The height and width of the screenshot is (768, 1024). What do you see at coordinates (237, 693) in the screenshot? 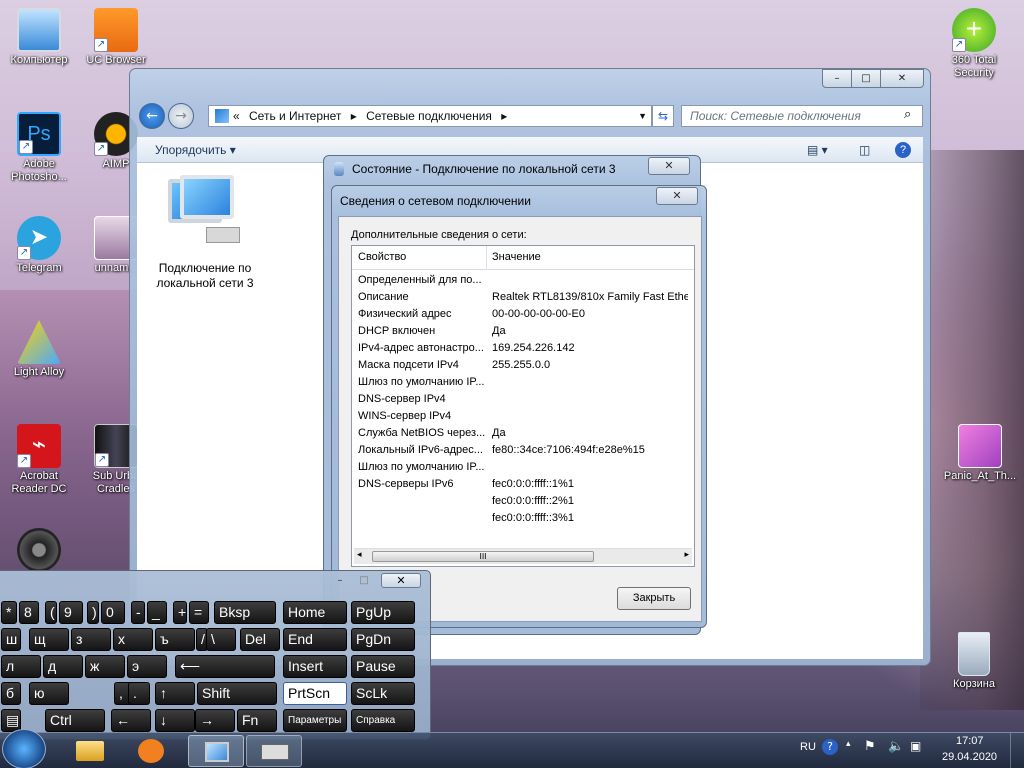
I see `osk-key: Shift` at bounding box center [237, 693].